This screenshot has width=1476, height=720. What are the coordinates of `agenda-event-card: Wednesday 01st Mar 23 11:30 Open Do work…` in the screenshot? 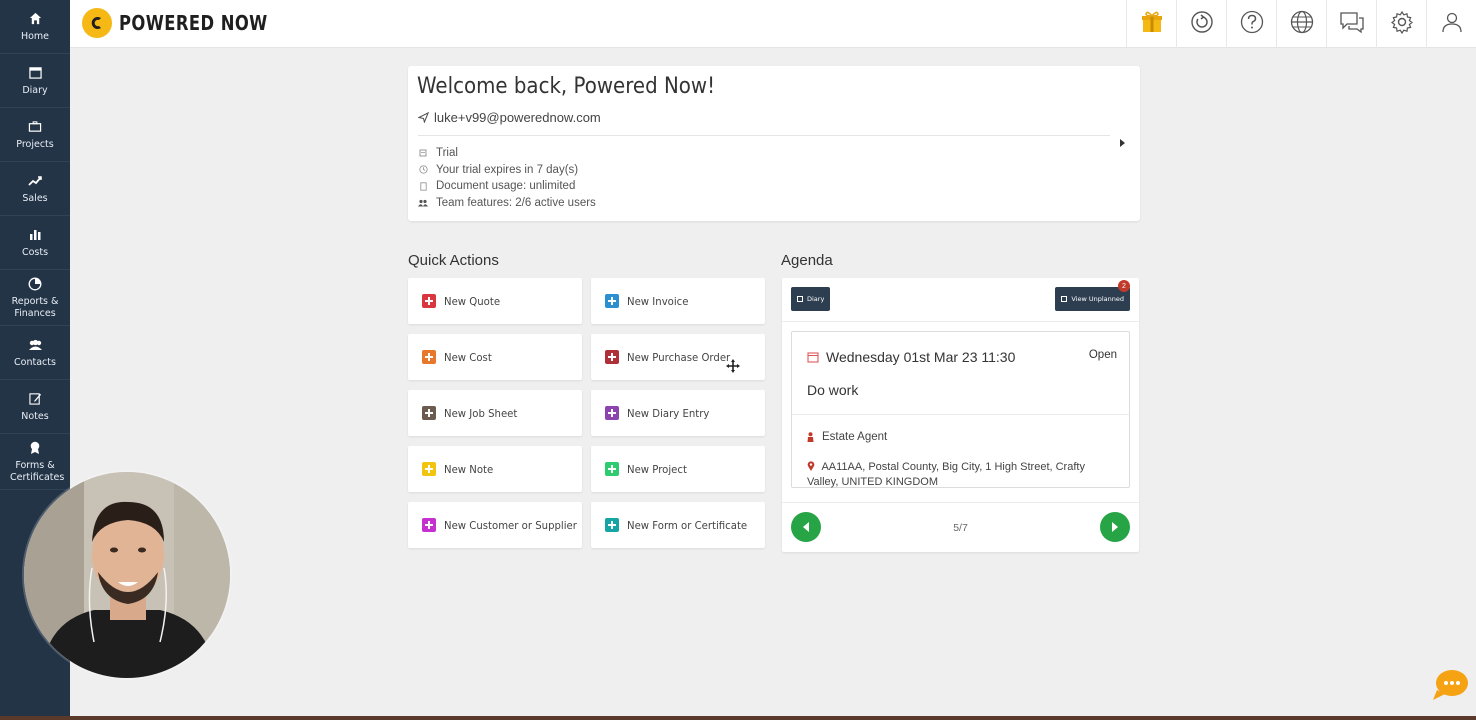 It's located at (960, 409).